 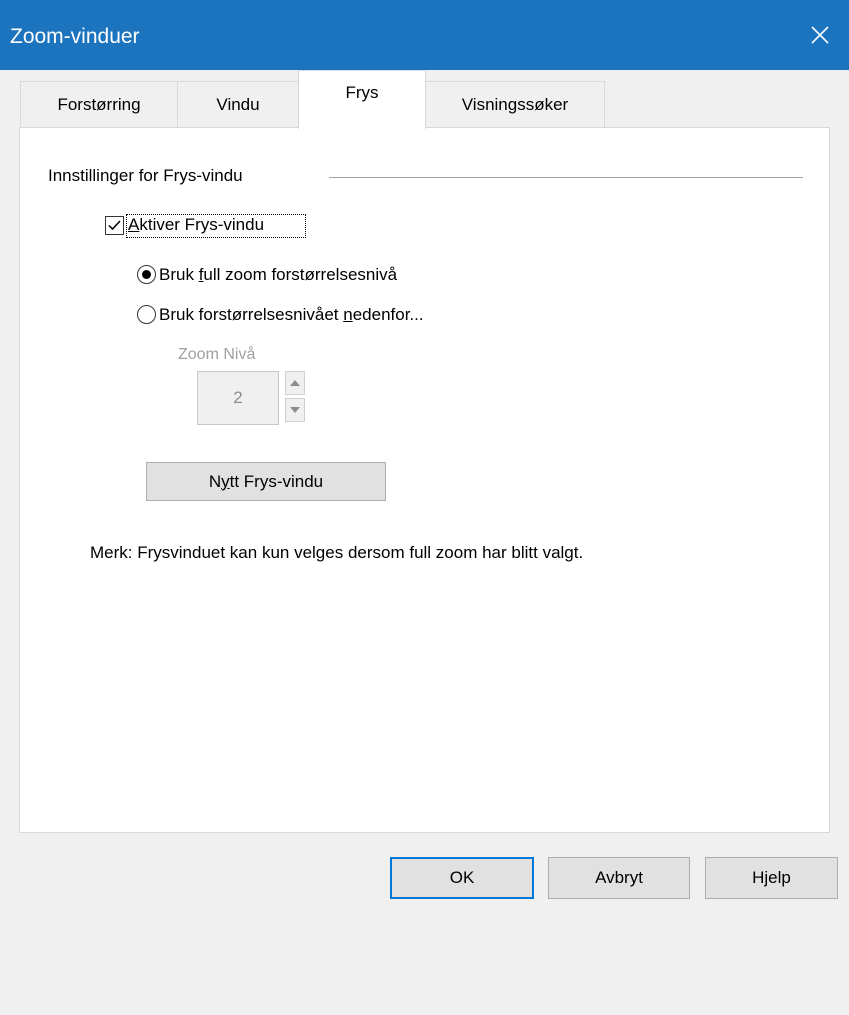 I want to click on radio-full-zoom, so click(x=146, y=274).